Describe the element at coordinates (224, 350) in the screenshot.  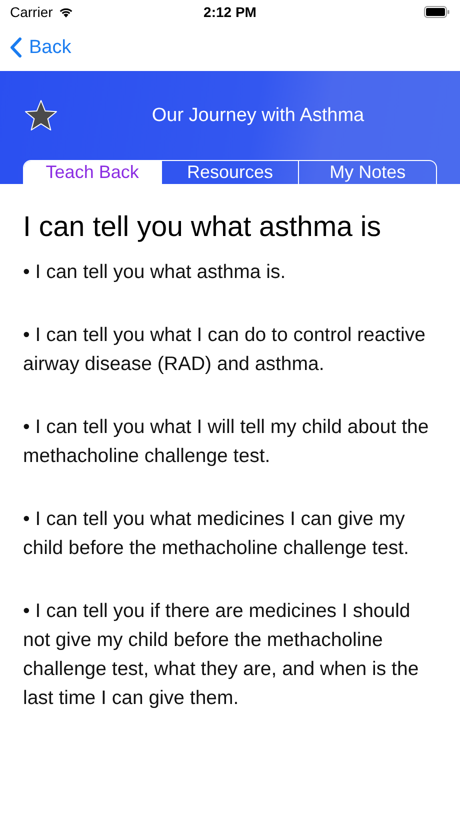
I see `goal-paragraph: • I can tell you what I can do to control reactive airway disease (RAD) and asthma.` at that location.